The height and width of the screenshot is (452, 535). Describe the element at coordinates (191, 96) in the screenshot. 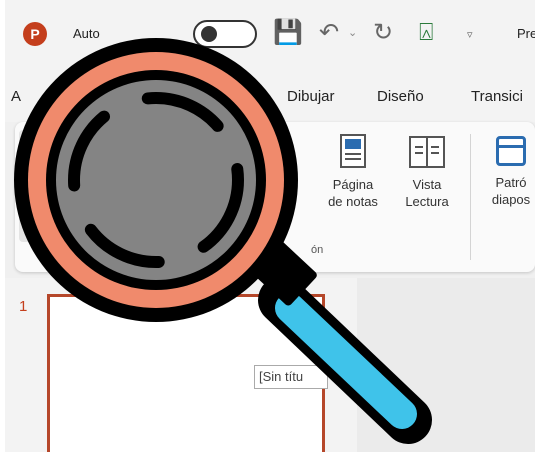

I see `tab-insertar: Inse` at that location.